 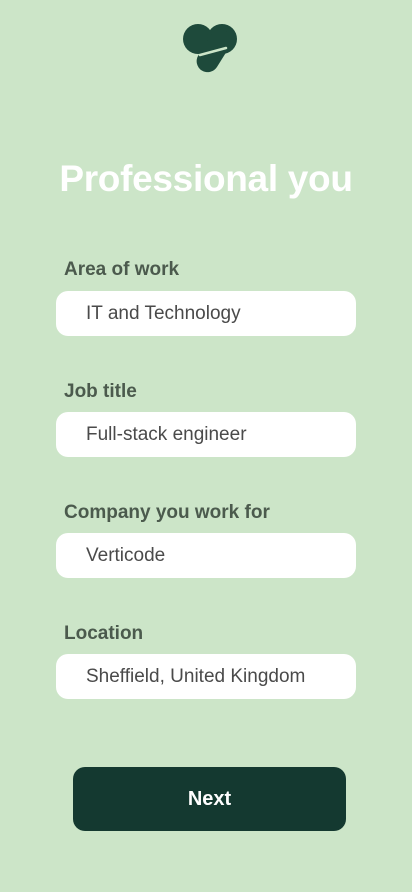 What do you see at coordinates (104, 633) in the screenshot?
I see `location-label: Location` at bounding box center [104, 633].